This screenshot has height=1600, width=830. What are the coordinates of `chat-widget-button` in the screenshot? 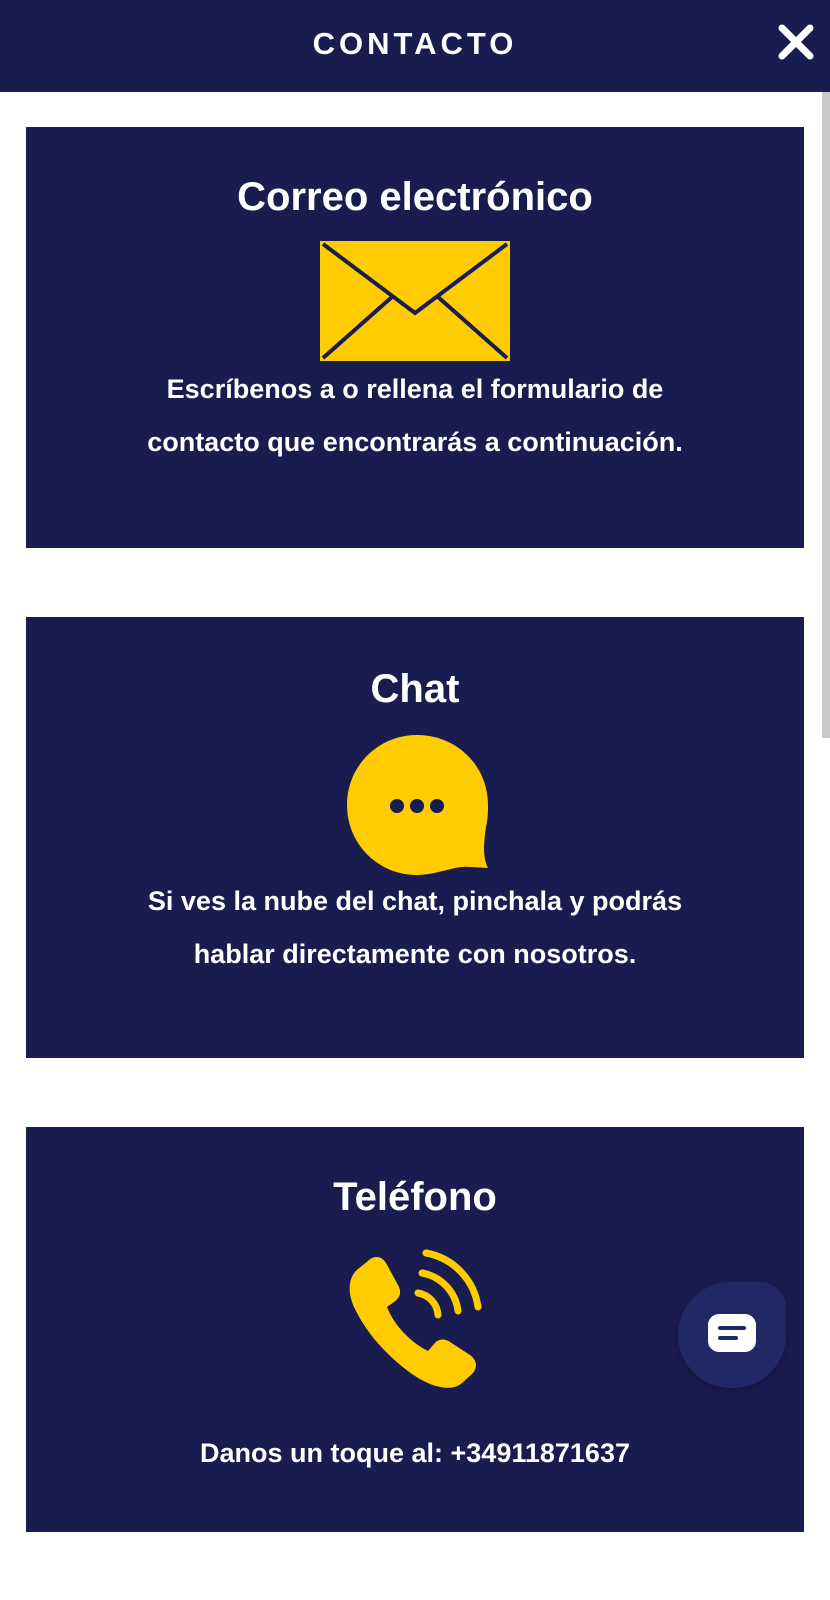 It's located at (732, 1335).